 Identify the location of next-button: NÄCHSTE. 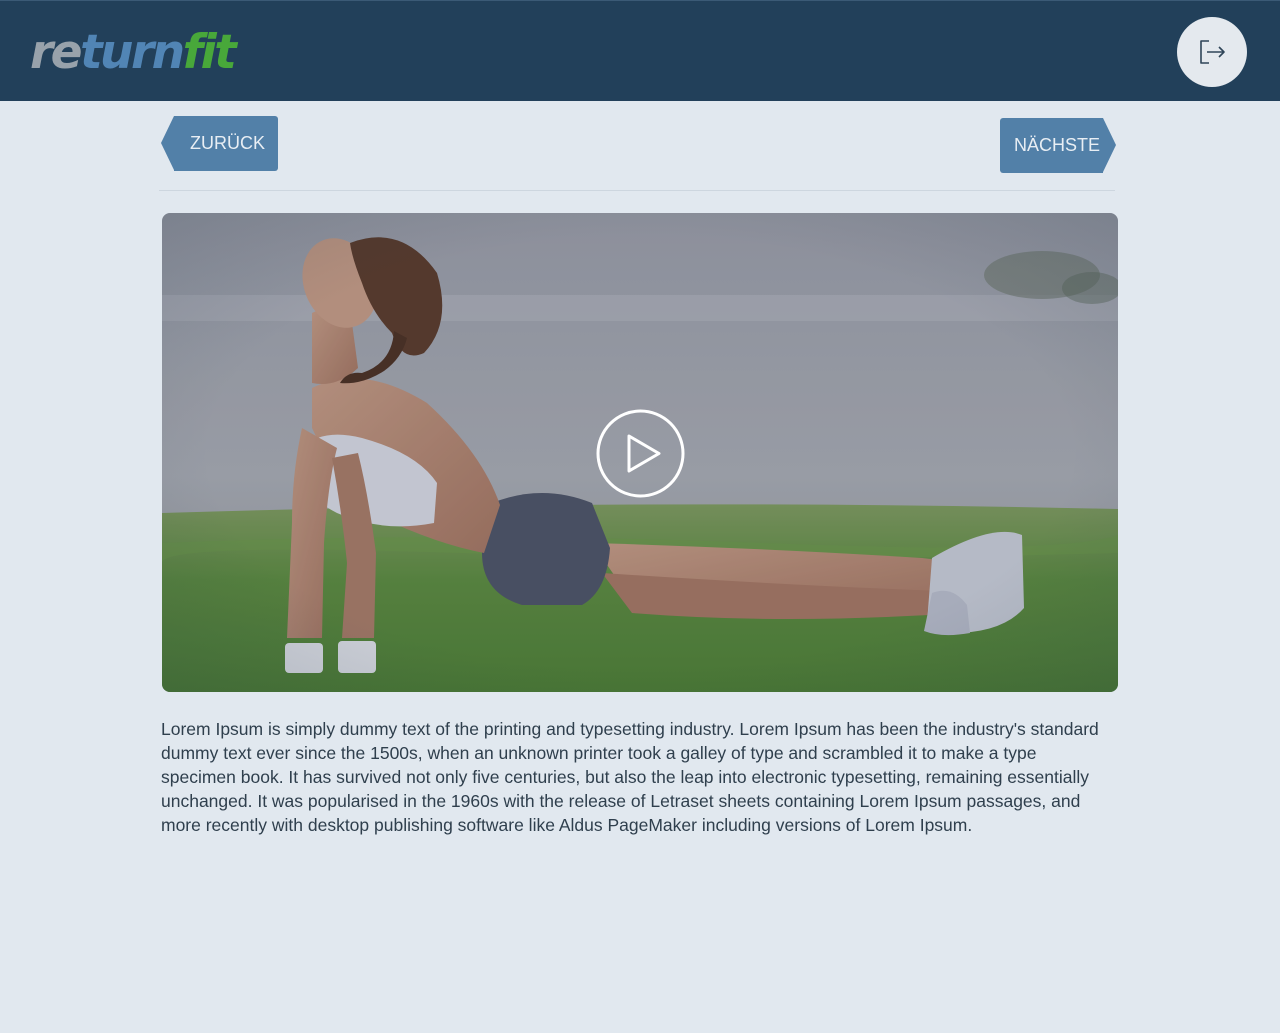
(1058, 145).